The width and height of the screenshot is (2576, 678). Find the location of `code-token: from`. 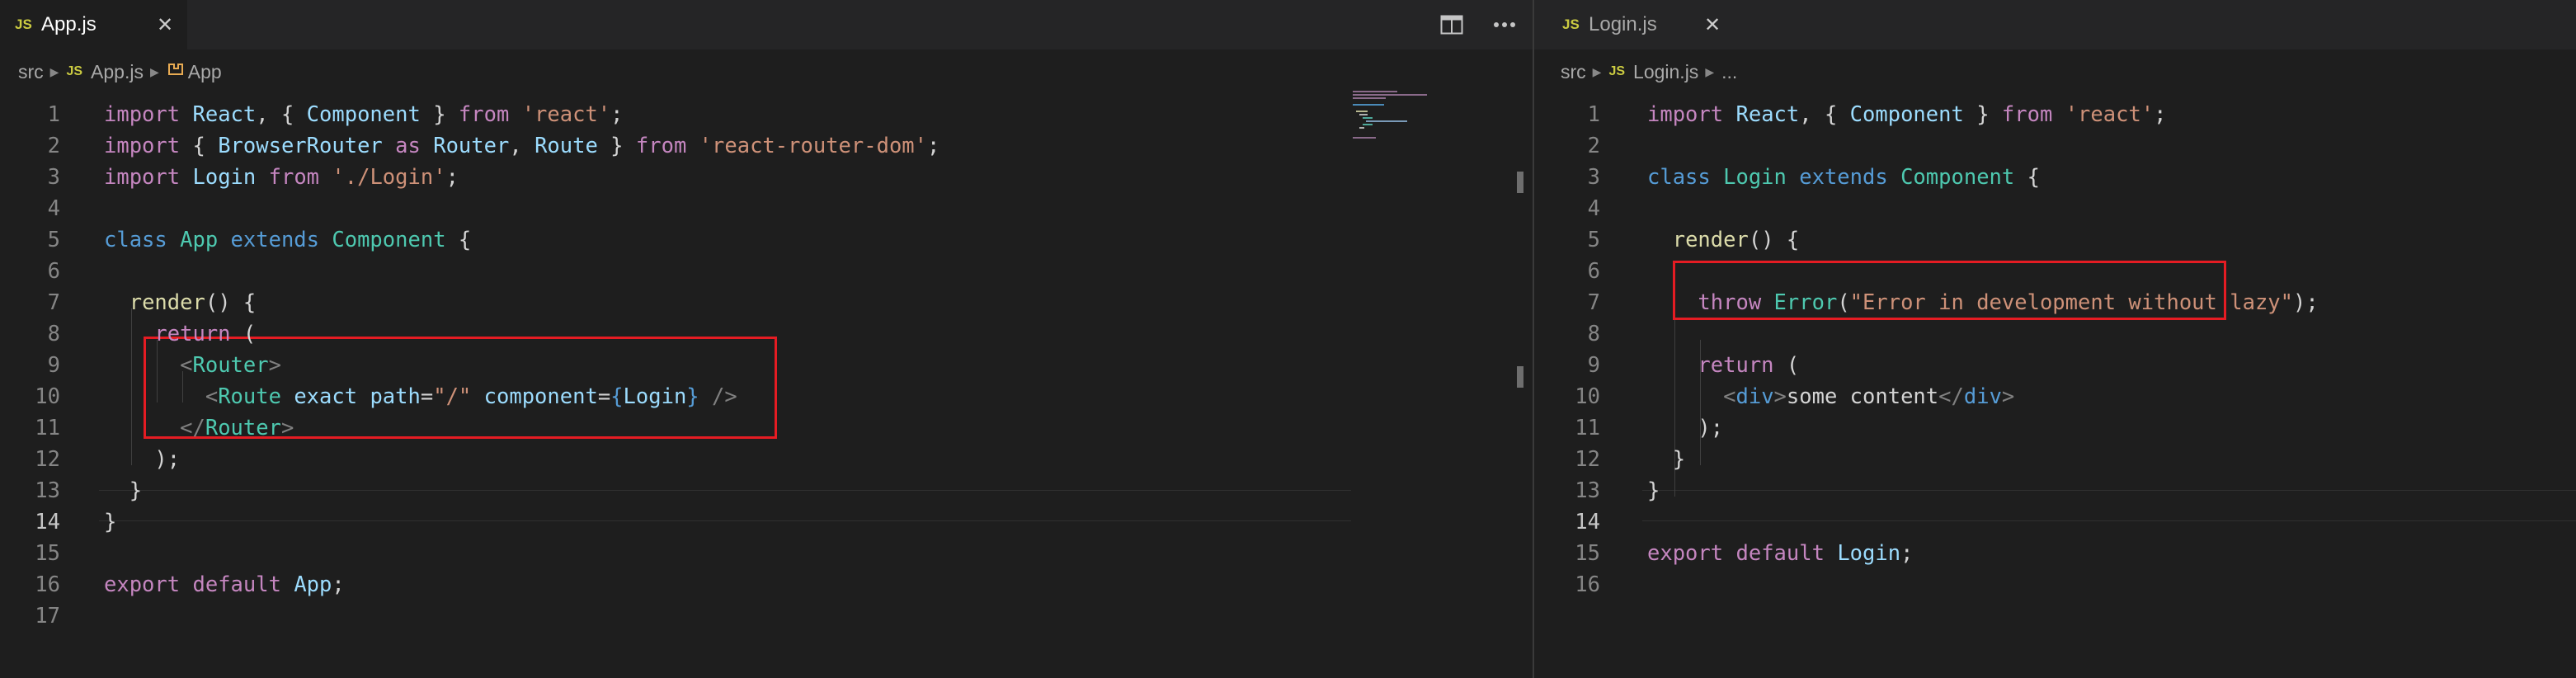

code-token: from is located at coordinates (294, 177).